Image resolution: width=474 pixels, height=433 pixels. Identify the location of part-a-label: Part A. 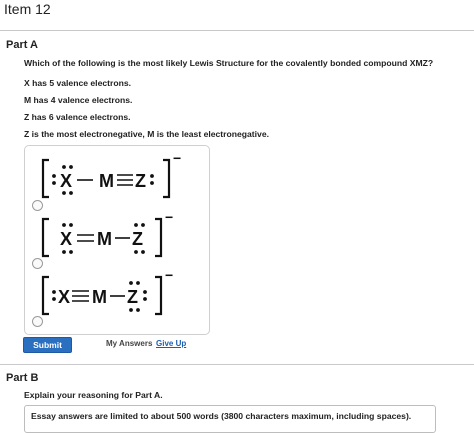
(22, 45).